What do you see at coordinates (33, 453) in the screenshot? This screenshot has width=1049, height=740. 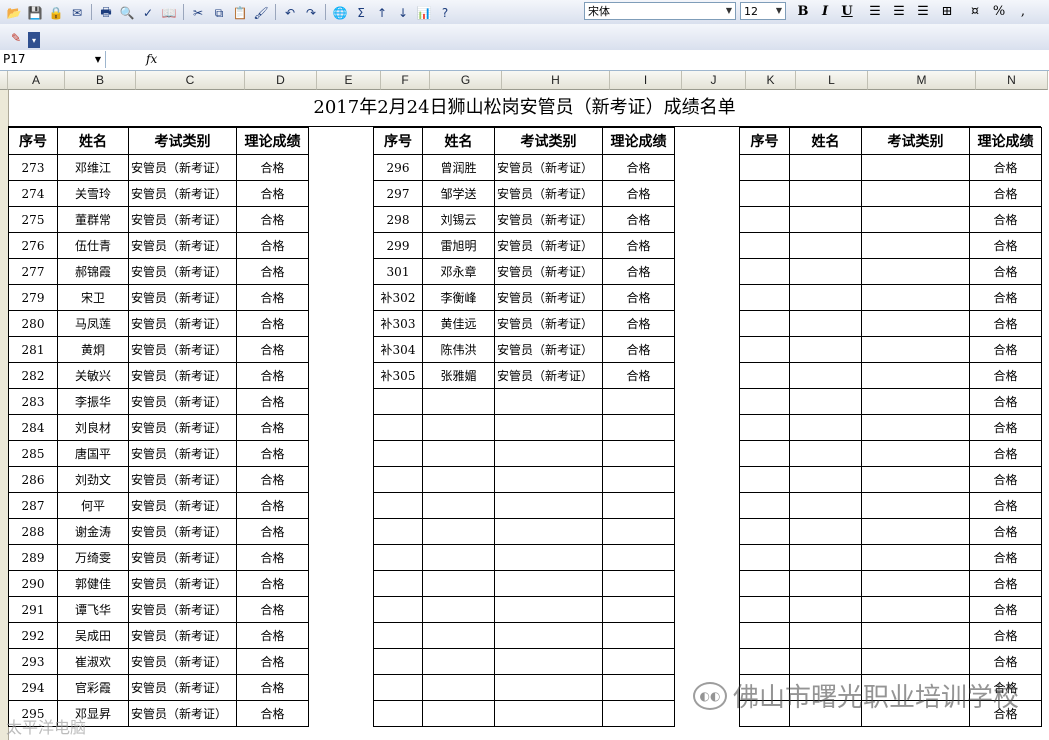 I see `seq-cell: 285` at bounding box center [33, 453].